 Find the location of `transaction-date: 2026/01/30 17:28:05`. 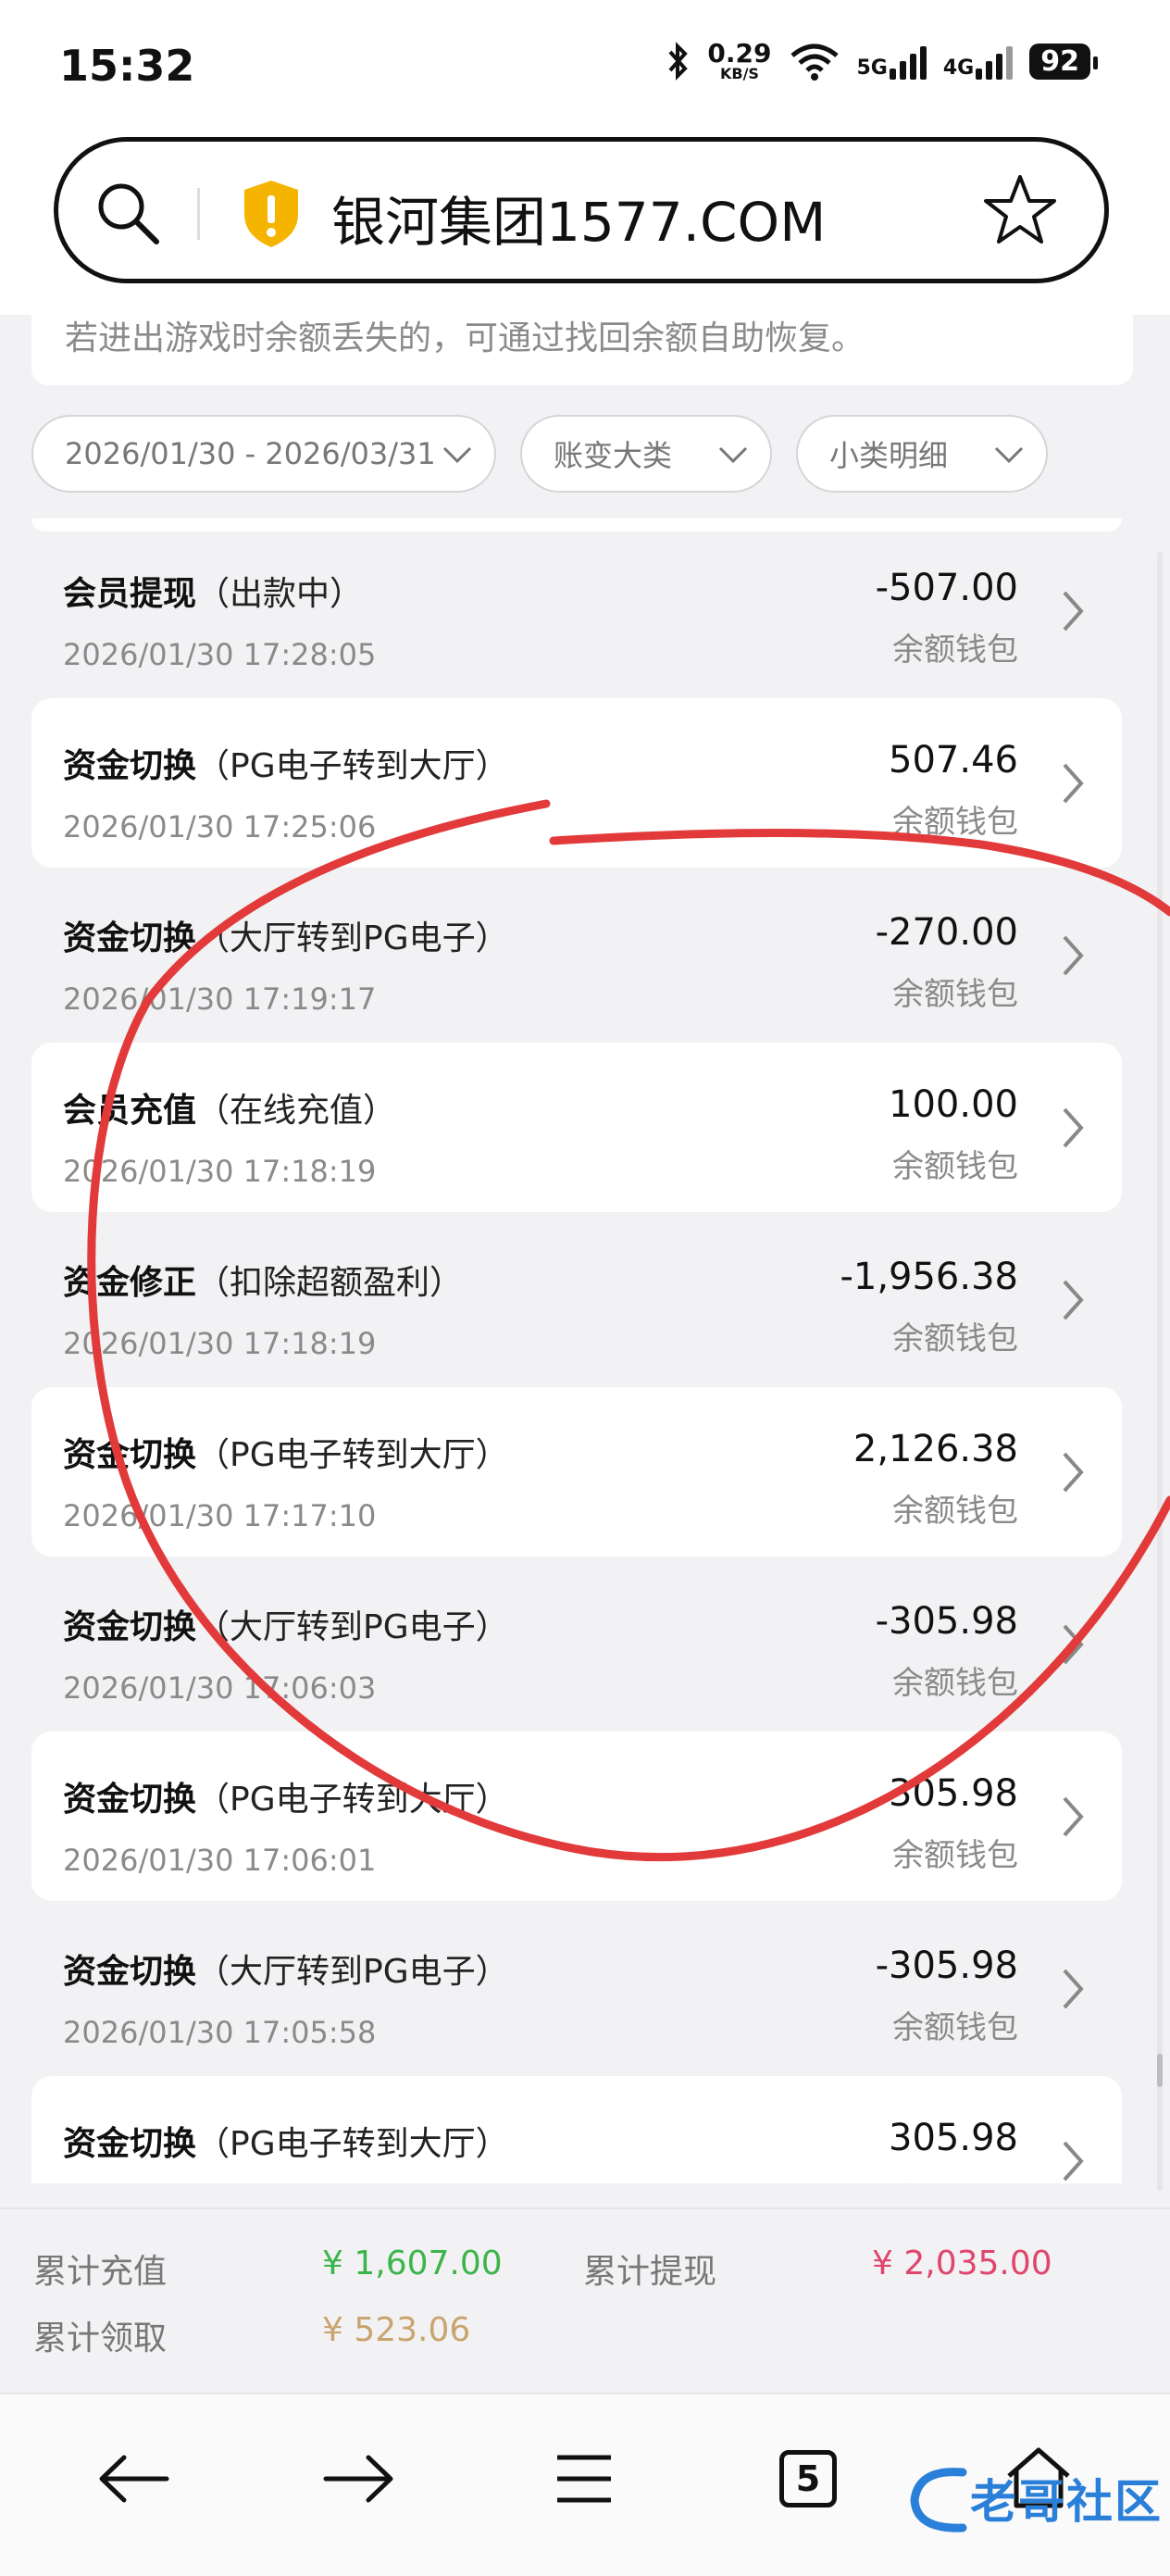

transaction-date: 2026/01/30 17:28:05 is located at coordinates (220, 654).